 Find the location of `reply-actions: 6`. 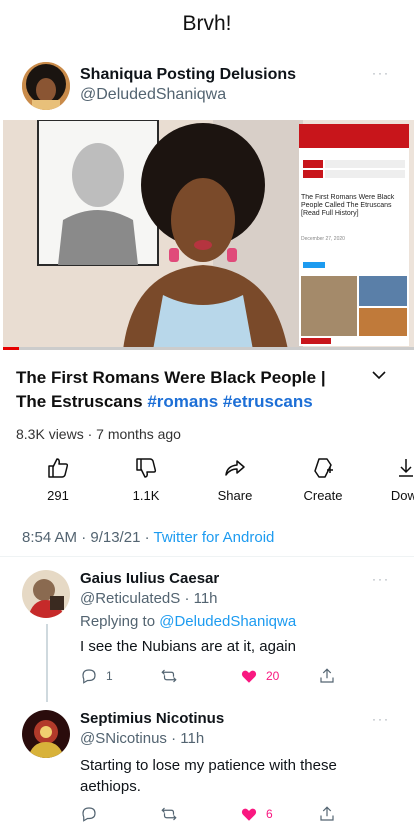

reply-actions: 6 is located at coordinates (238, 816).